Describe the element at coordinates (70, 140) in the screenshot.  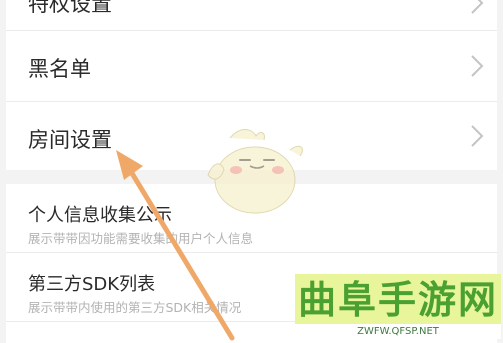
I see `settings-row-label: 房间设置` at that location.